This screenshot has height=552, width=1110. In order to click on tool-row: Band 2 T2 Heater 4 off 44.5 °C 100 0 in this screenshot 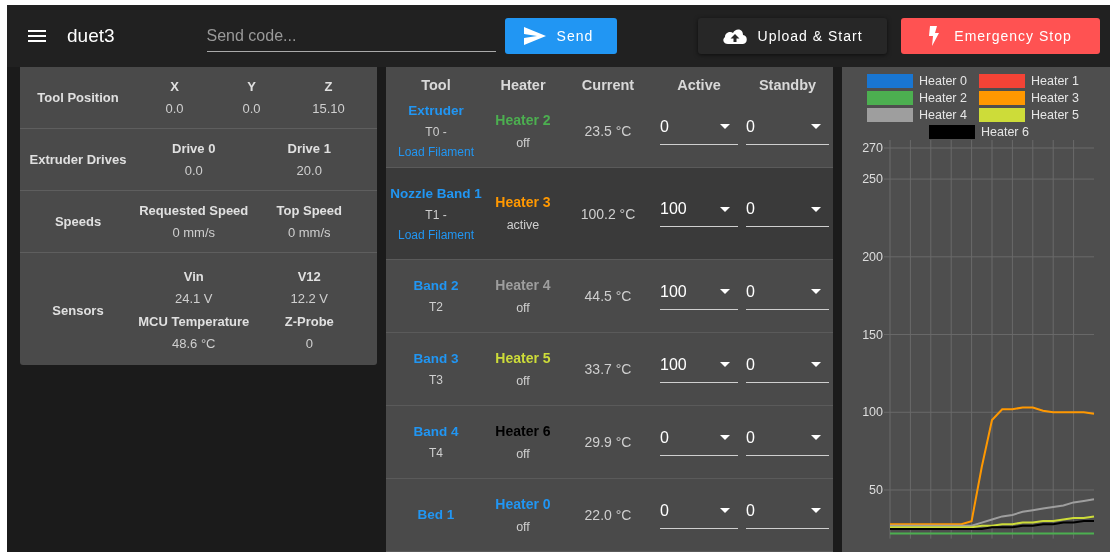, I will do `click(609, 296)`.